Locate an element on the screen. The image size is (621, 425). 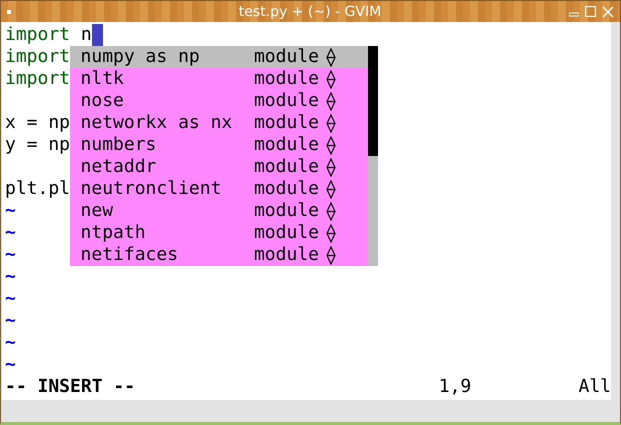
completion-item: networkx as nx module is located at coordinates (219, 123).